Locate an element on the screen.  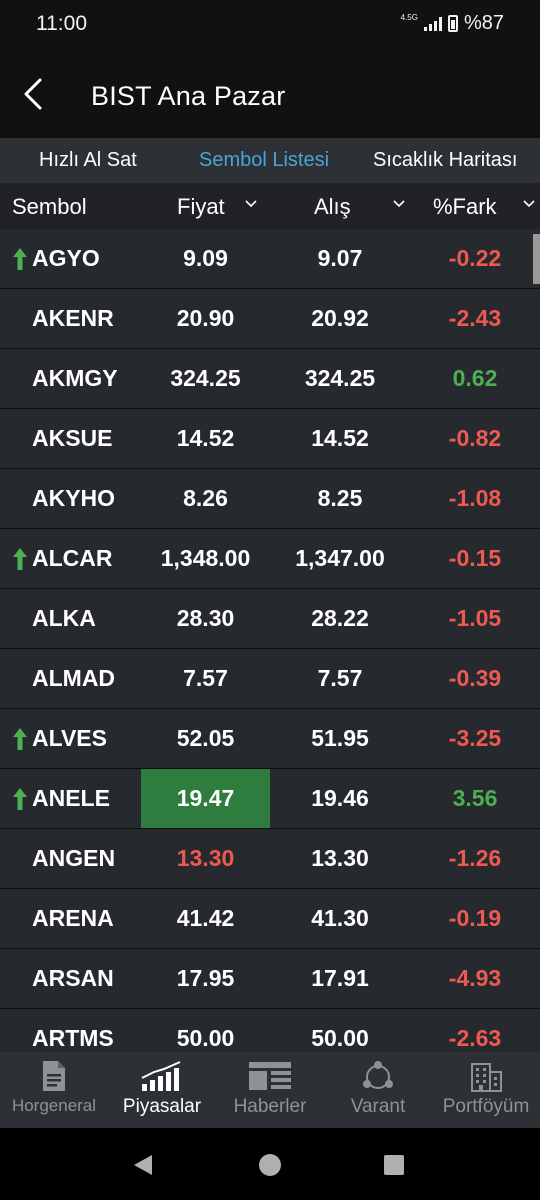
table-row: ARSAN 17.95 17.91 -4.93 is located at coordinates (270, 979).